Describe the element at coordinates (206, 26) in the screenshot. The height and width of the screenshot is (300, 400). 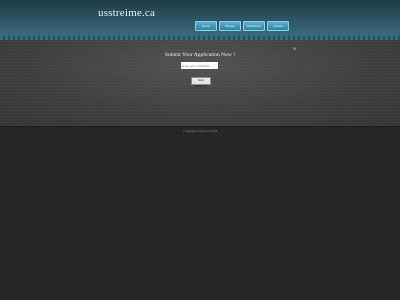
I see `nav-item-home: Home` at that location.